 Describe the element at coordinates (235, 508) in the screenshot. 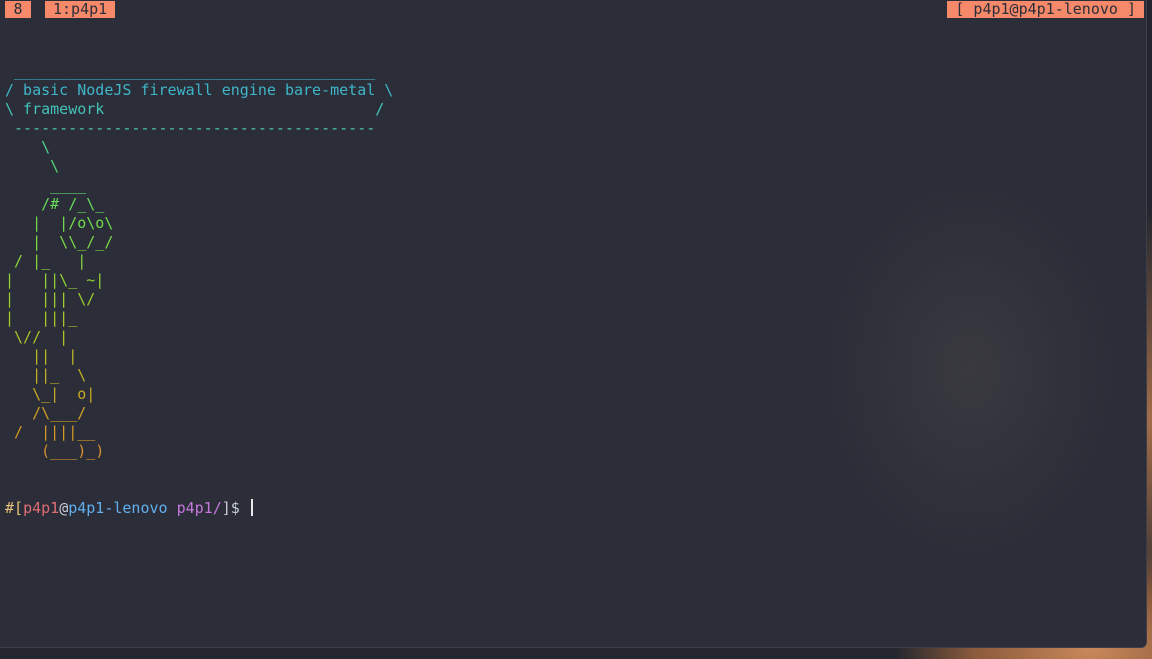

I see `prompt-close: ]$` at that location.